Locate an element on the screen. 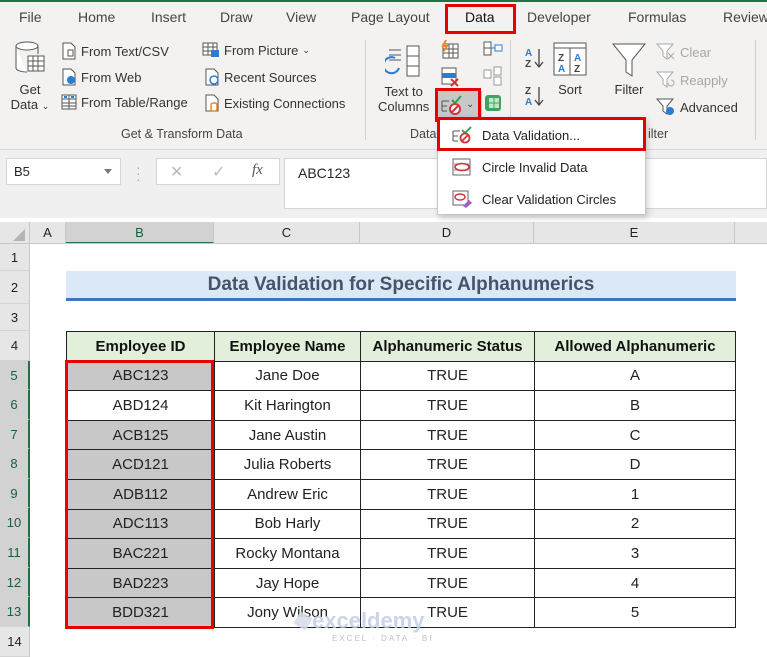 This screenshot has height=657, width=767. data-validation-button: ⌄ is located at coordinates (460, 104).